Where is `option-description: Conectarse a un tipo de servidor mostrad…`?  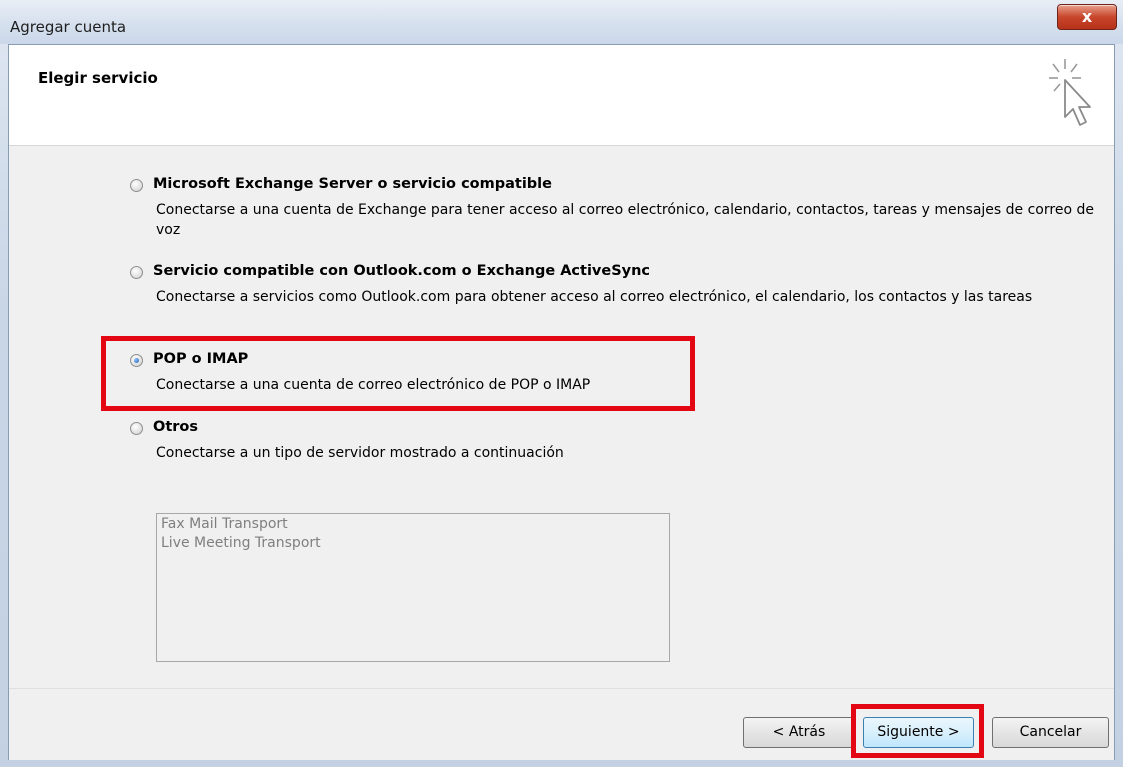
option-description: Conectarse a un tipo de servidor mostrad… is located at coordinates (360, 453).